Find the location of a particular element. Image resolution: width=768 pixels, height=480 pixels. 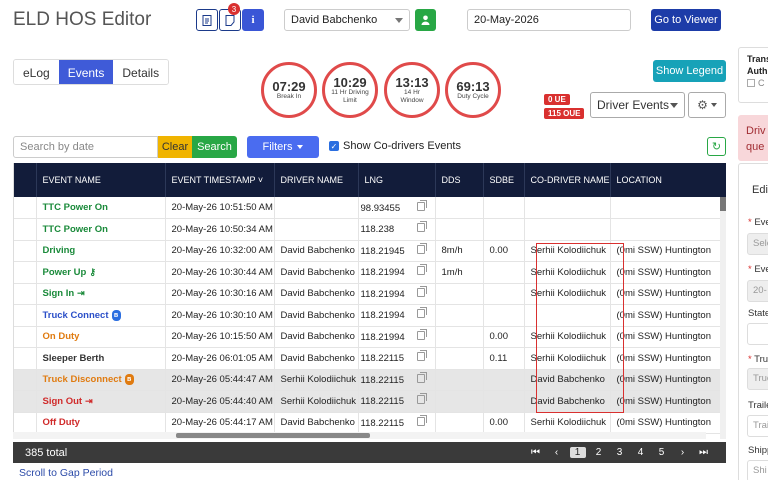

trailer-field: Trai is located at coordinates (757, 426).